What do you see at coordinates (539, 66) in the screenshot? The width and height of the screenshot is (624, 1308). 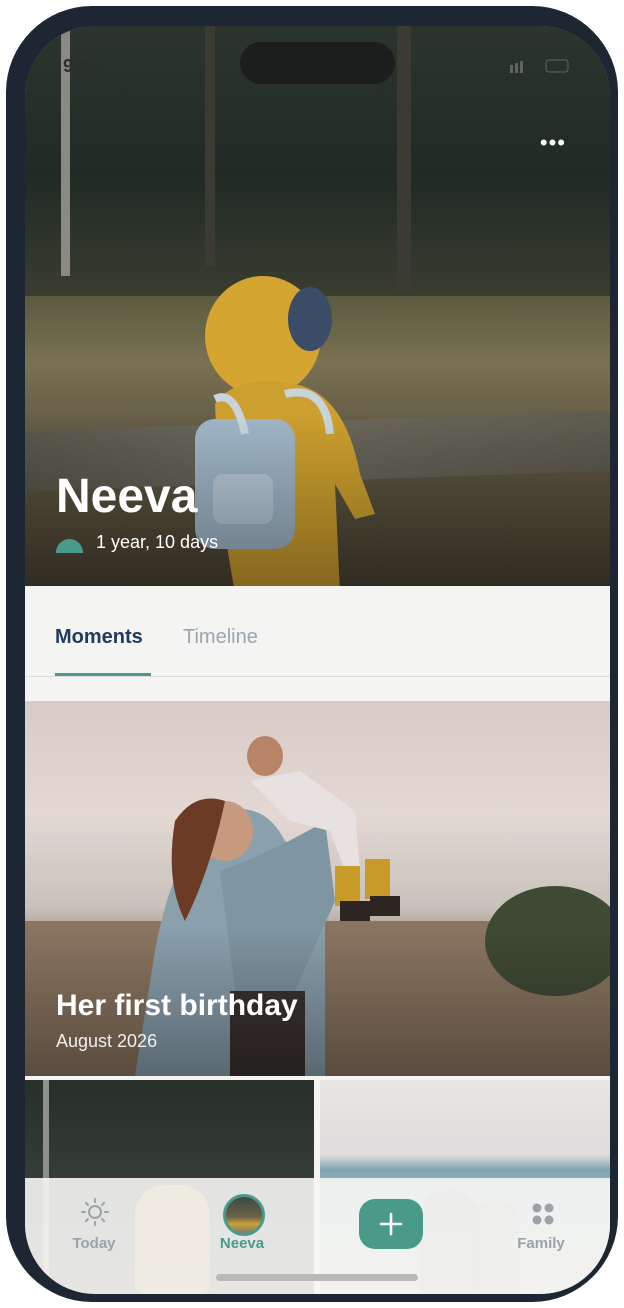 I see `status-icons` at bounding box center [539, 66].